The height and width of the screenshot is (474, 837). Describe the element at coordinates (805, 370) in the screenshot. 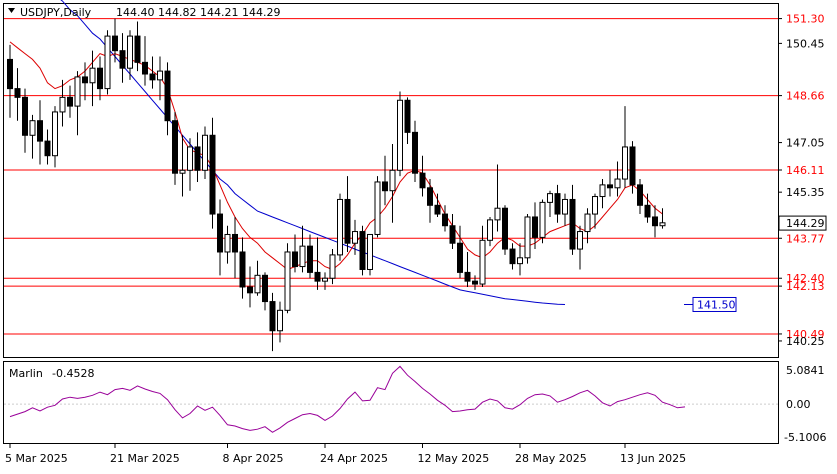

I see `indicator-tick-top: 5.0841` at that location.